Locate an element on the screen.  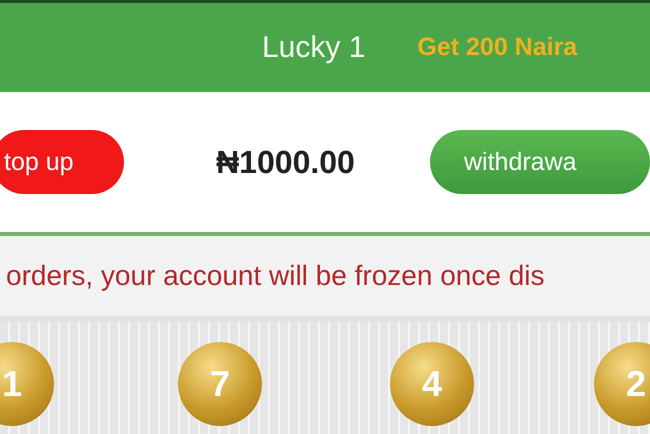
page-title: Lucky 1 is located at coordinates (314, 47).